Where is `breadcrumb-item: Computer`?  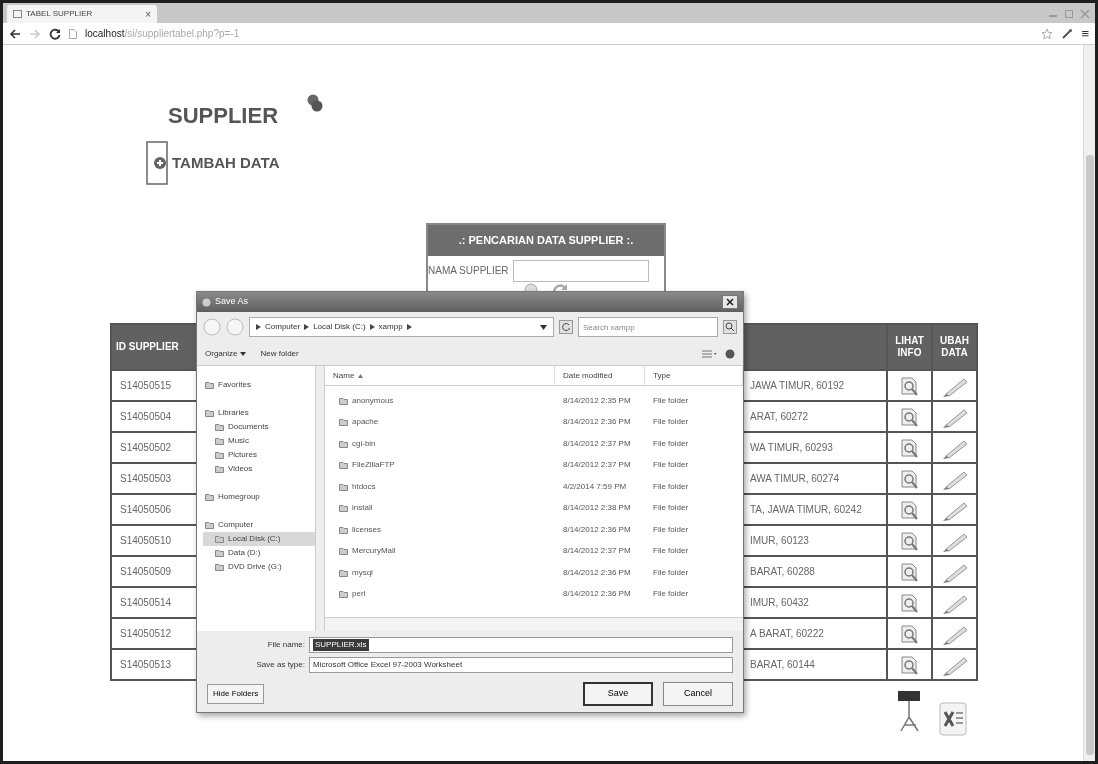 breadcrumb-item: Computer is located at coordinates (283, 327).